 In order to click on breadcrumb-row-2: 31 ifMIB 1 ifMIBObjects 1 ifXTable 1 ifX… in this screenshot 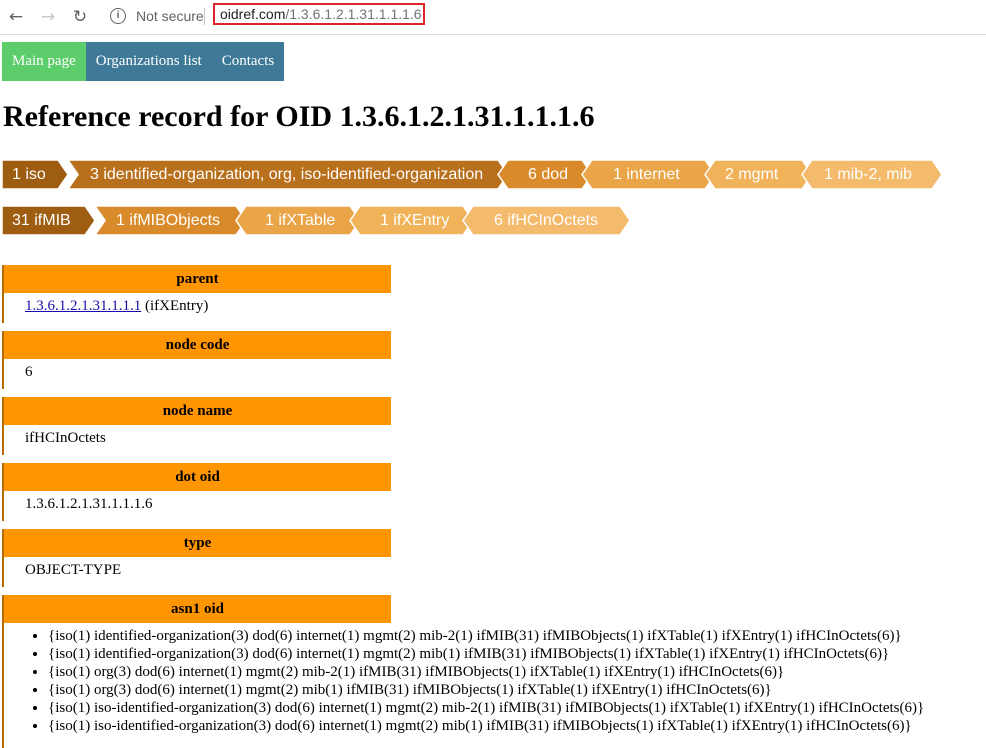, I will do `click(316, 220)`.